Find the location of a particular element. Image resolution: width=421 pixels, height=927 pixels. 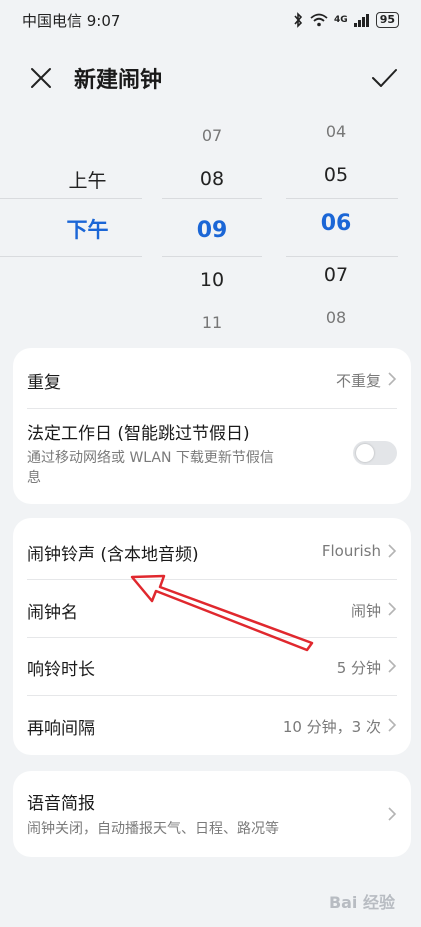

picker-ampm-selected: 下午 is located at coordinates (87, 229).